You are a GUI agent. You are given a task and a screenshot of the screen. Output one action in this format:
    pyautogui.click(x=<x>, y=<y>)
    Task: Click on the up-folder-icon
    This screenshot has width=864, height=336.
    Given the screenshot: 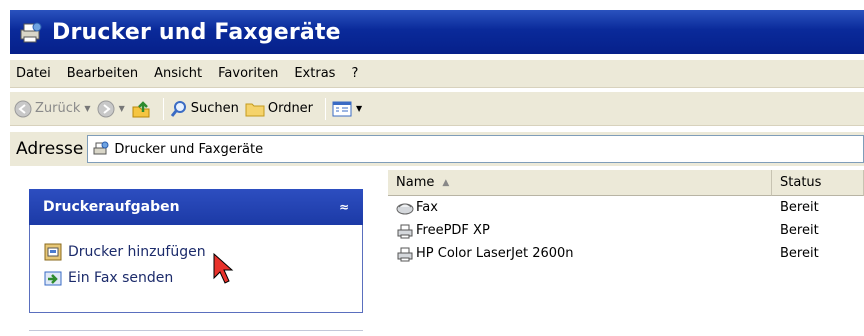 What is the action you would take?
    pyautogui.click(x=141, y=108)
    